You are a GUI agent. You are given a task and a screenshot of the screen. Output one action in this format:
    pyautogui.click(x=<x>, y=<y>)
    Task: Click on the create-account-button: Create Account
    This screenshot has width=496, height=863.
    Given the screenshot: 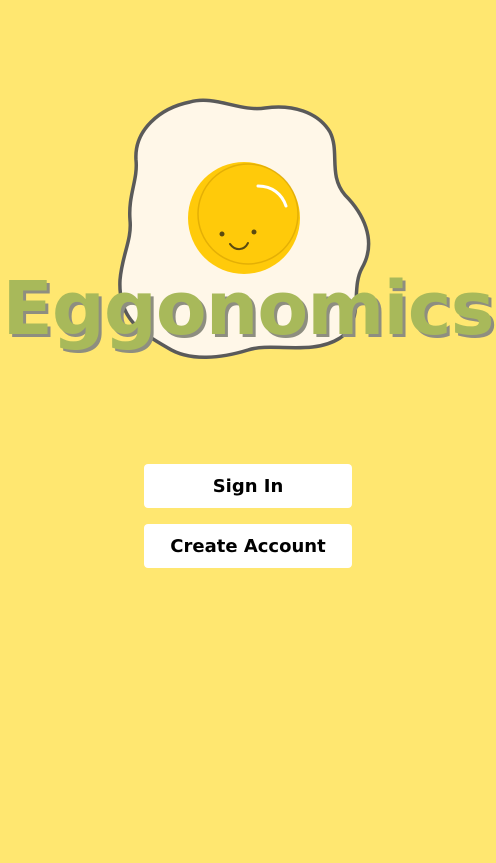 What is the action you would take?
    pyautogui.click(x=248, y=546)
    